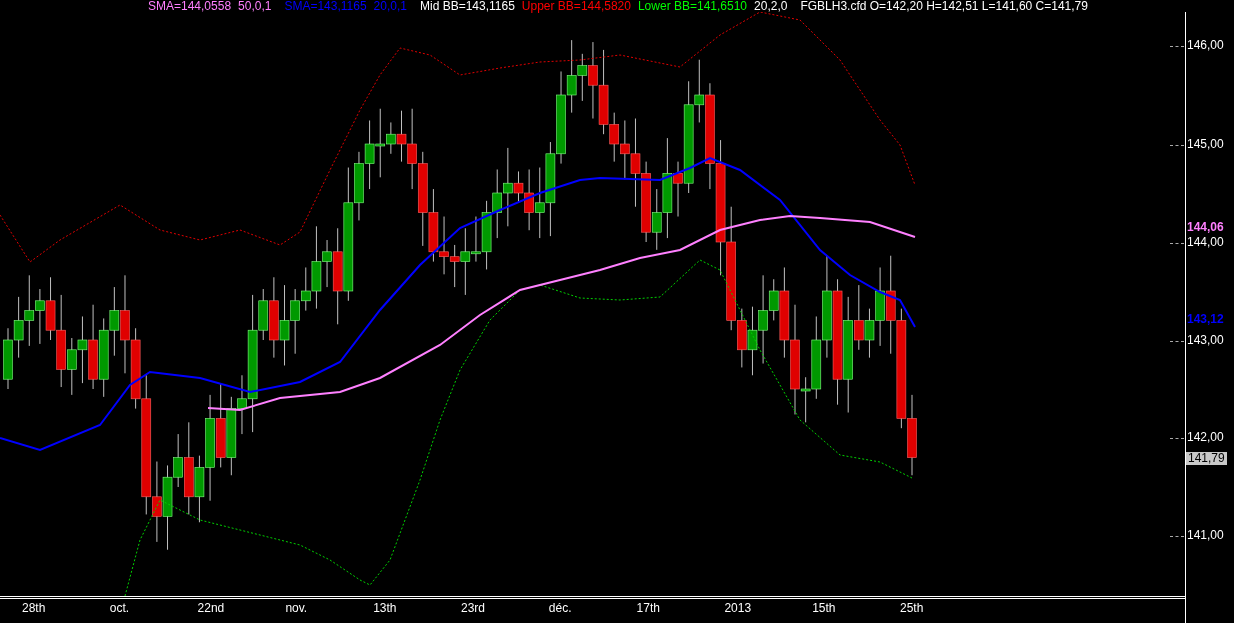 Image resolution: width=1234 pixels, height=623 pixels. Describe the element at coordinates (1205, 45) in the screenshot. I see `price-label: 146,00` at that location.